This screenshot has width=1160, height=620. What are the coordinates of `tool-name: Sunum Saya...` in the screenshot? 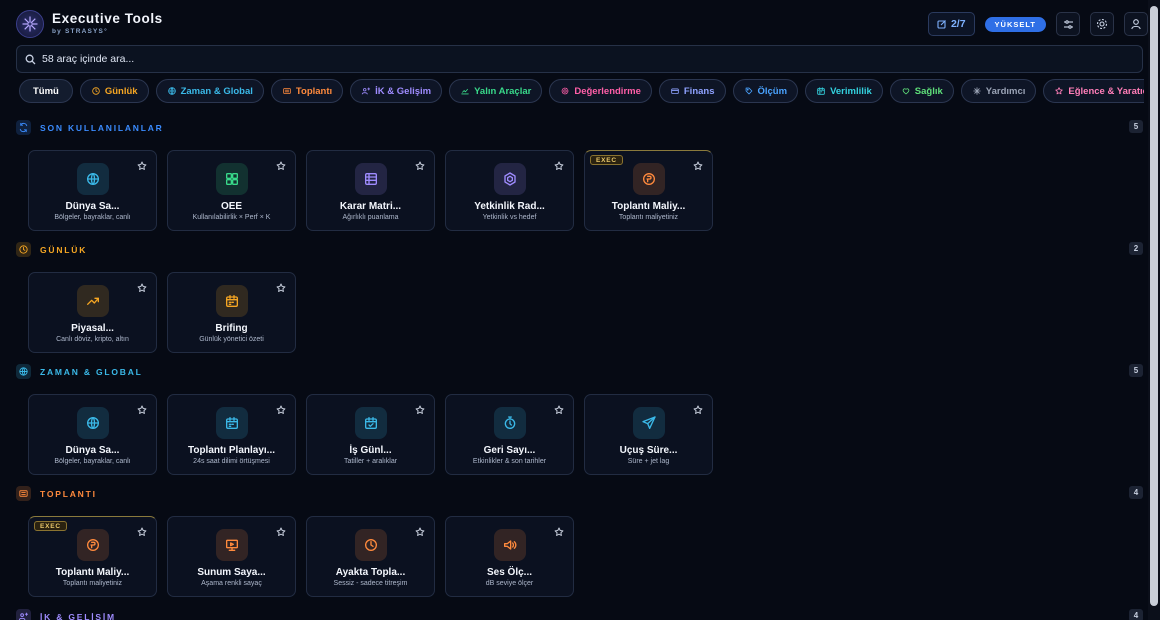 It's located at (231, 572).